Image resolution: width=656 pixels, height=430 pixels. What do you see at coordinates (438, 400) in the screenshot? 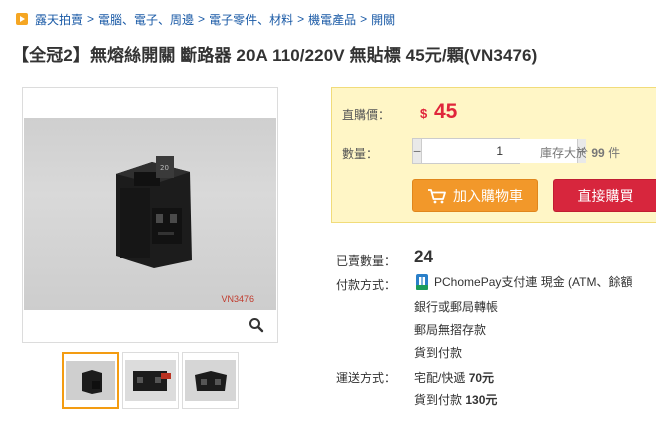
I see `shipping-cod-label: 貨到付款` at bounding box center [438, 400].